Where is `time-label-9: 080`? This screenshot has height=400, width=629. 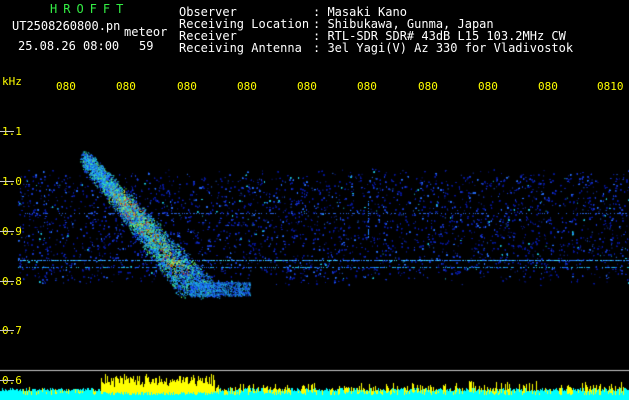
time-label-9: 080 is located at coordinates (548, 86).